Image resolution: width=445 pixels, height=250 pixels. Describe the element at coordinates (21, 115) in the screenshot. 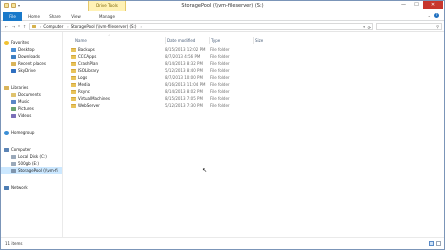

I see `nav-videos: Videos` at that location.